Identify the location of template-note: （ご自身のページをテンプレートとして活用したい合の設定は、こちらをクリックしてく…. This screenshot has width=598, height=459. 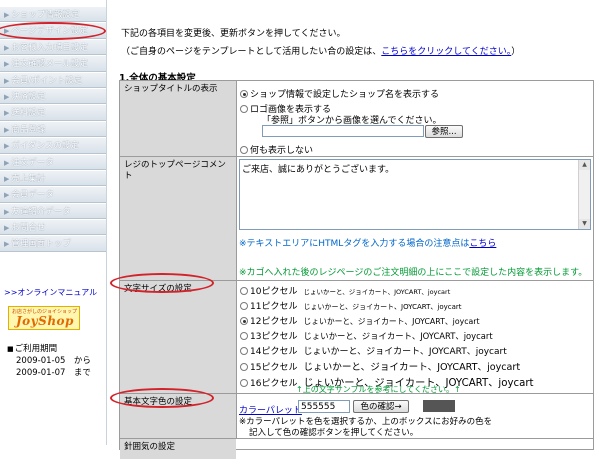
(320, 50).